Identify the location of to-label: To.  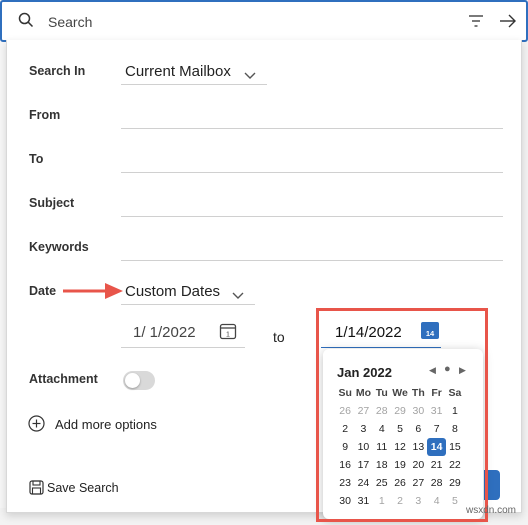
(36, 159).